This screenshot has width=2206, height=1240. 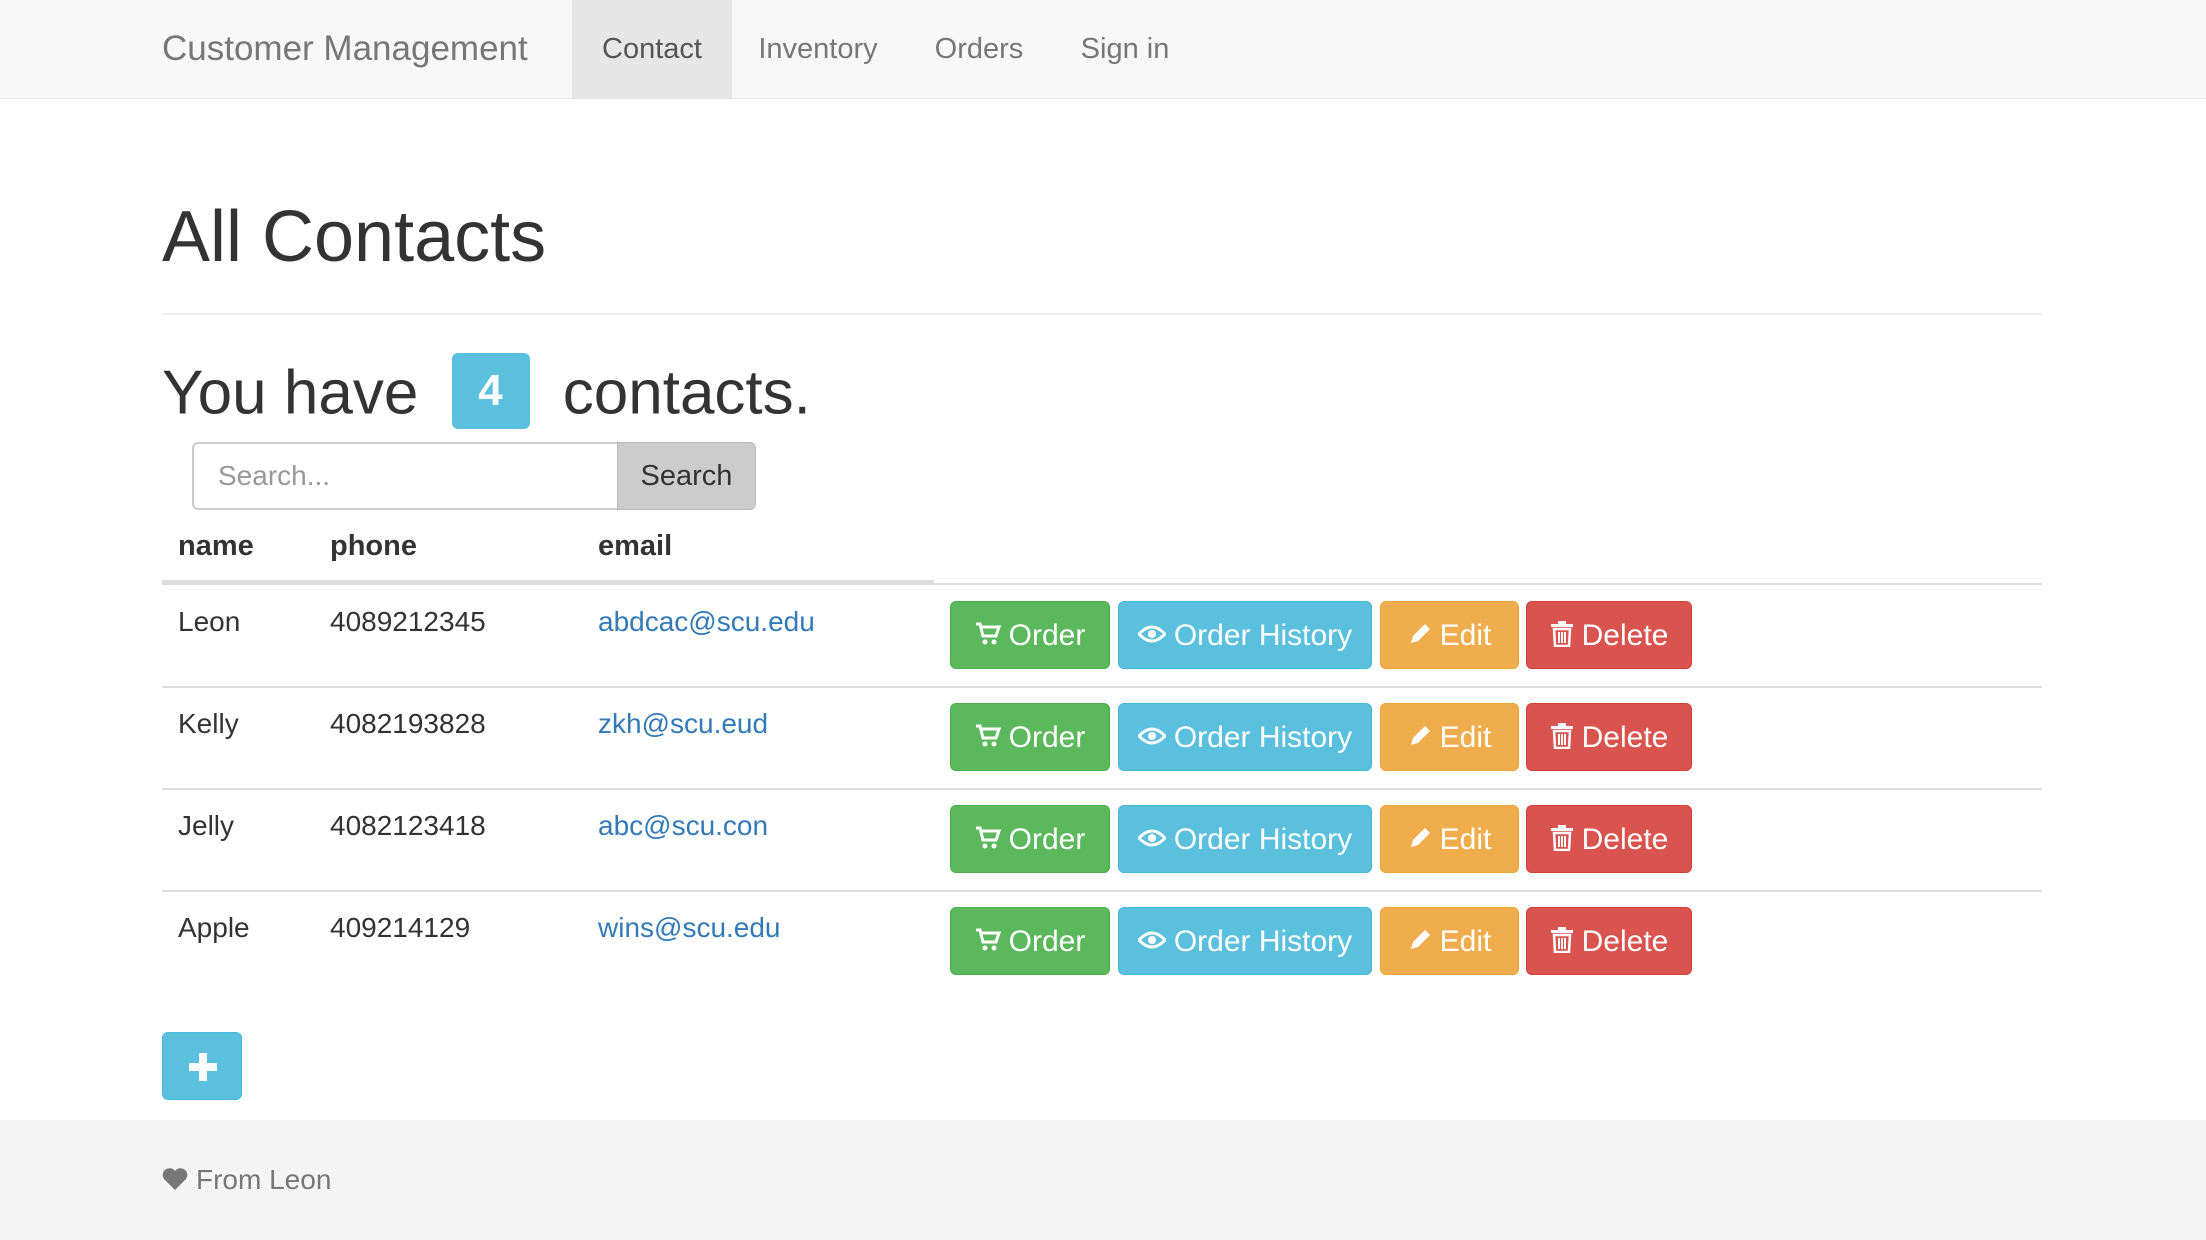 What do you see at coordinates (206, 825) in the screenshot?
I see `cell-name: Jelly` at bounding box center [206, 825].